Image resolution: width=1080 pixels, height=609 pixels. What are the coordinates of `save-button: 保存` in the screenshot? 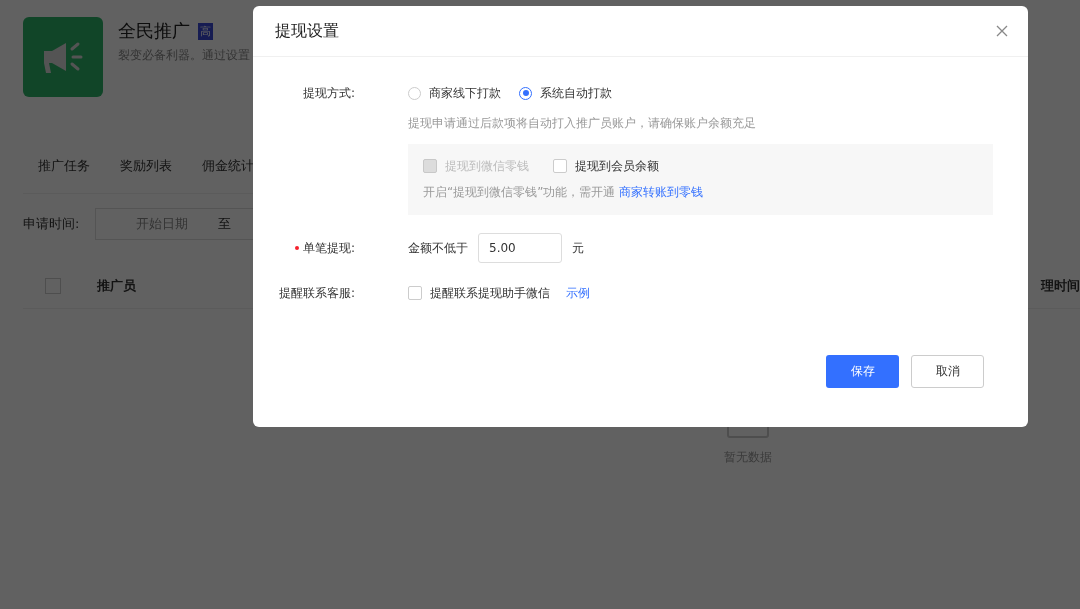 It's located at (862, 371).